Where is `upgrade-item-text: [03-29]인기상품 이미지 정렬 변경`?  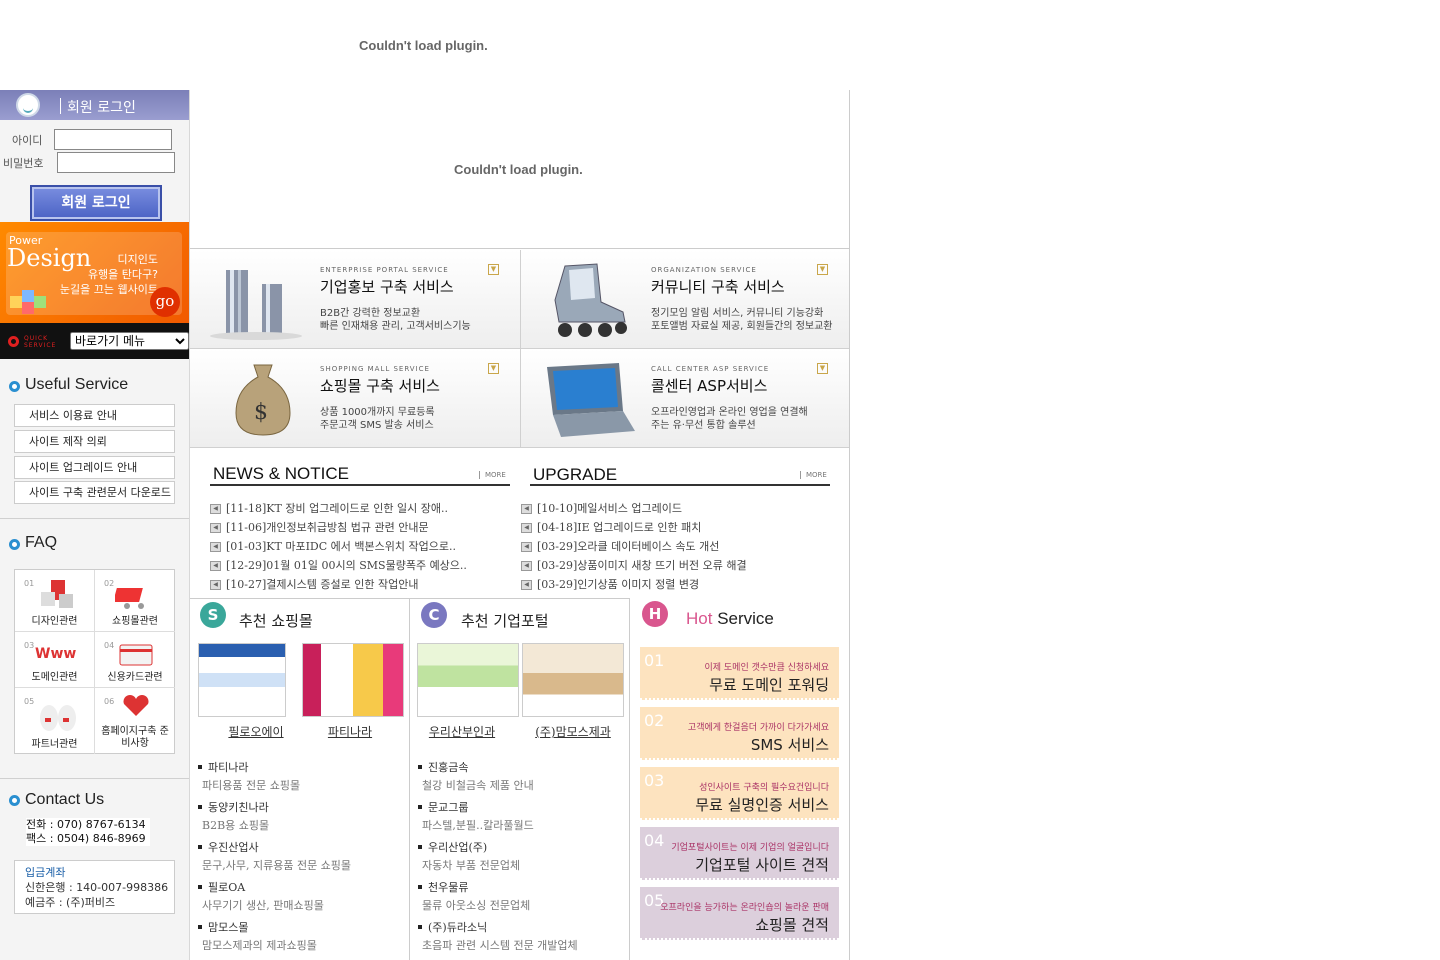 upgrade-item-text: [03-29]인기상품 이미지 정렬 변경 is located at coordinates (618, 584).